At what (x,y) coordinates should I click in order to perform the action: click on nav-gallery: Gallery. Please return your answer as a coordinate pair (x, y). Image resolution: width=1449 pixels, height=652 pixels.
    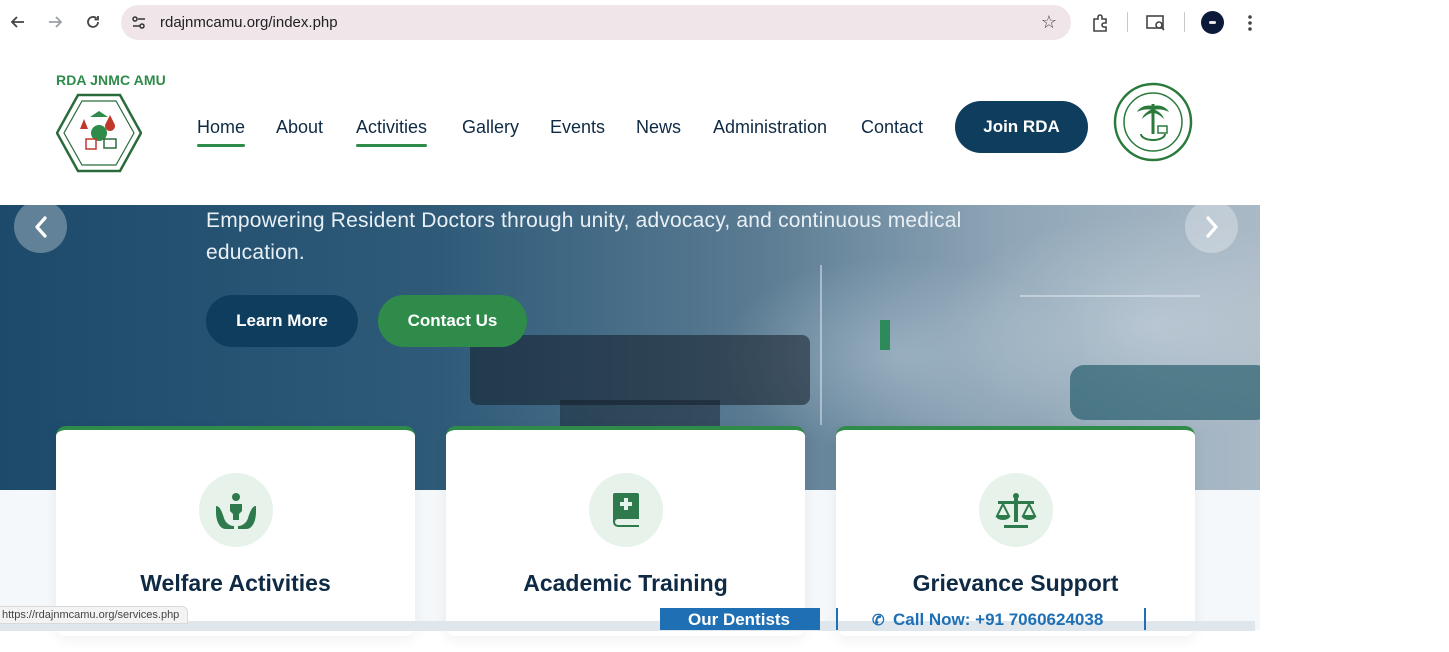
    Looking at the image, I should click on (490, 127).